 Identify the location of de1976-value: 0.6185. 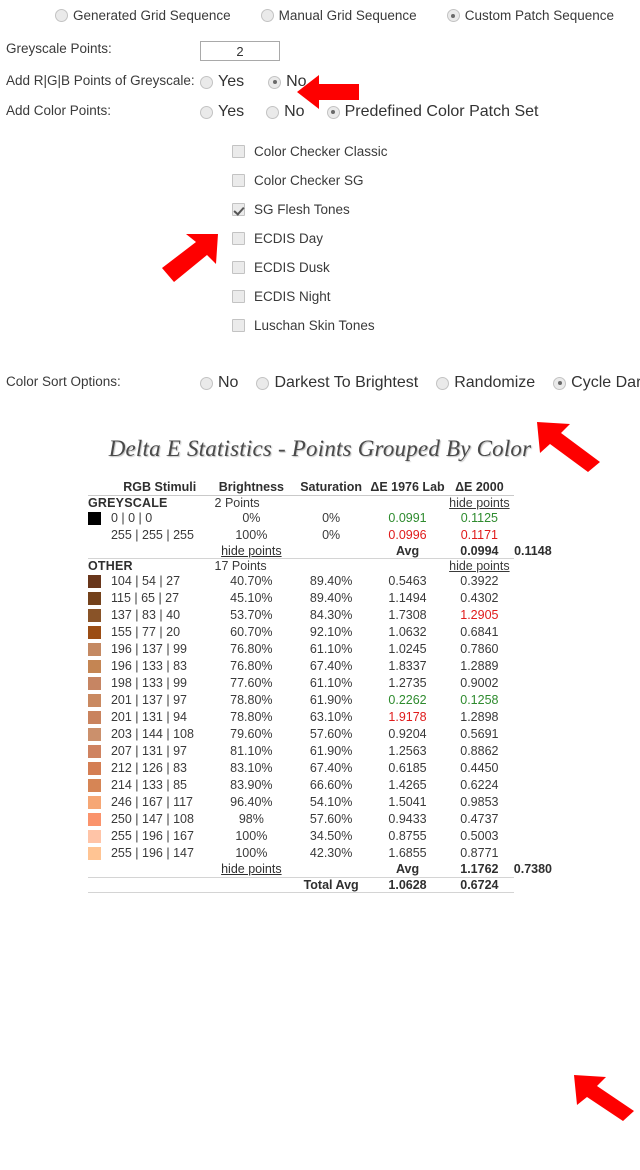
(407, 768).